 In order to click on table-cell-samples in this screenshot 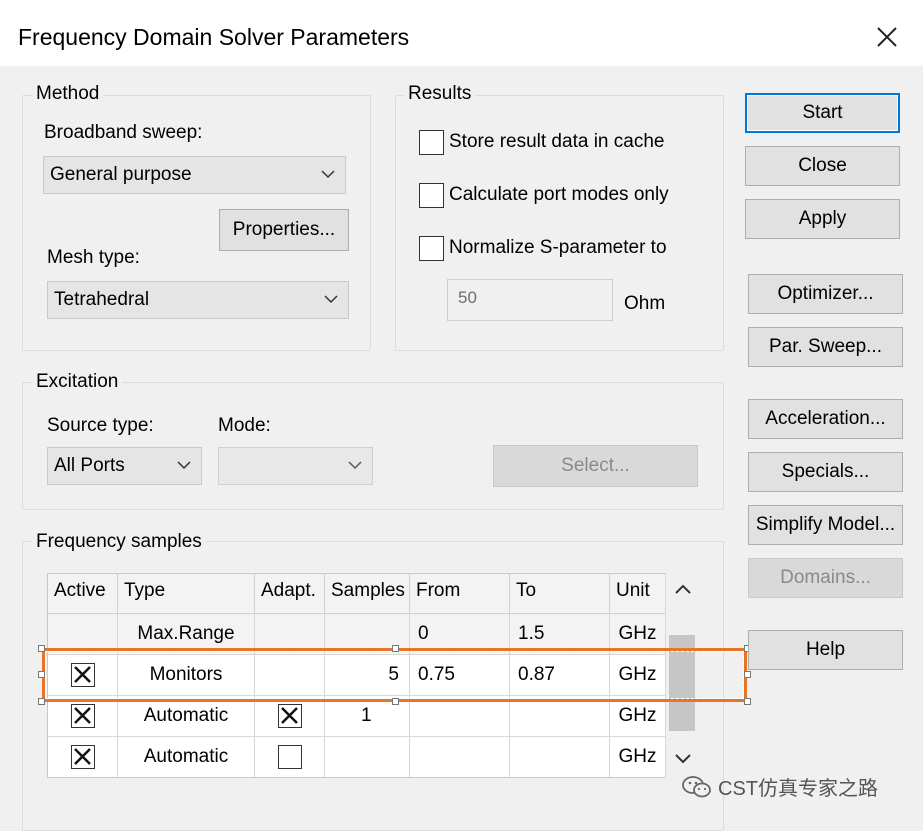, I will do `click(367, 757)`.